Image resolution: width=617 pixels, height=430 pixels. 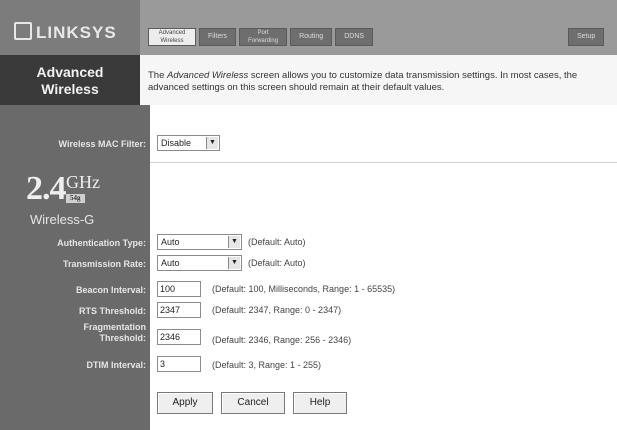 What do you see at coordinates (76, 32) in the screenshot?
I see `logo-text: LINKSYS` at bounding box center [76, 32].